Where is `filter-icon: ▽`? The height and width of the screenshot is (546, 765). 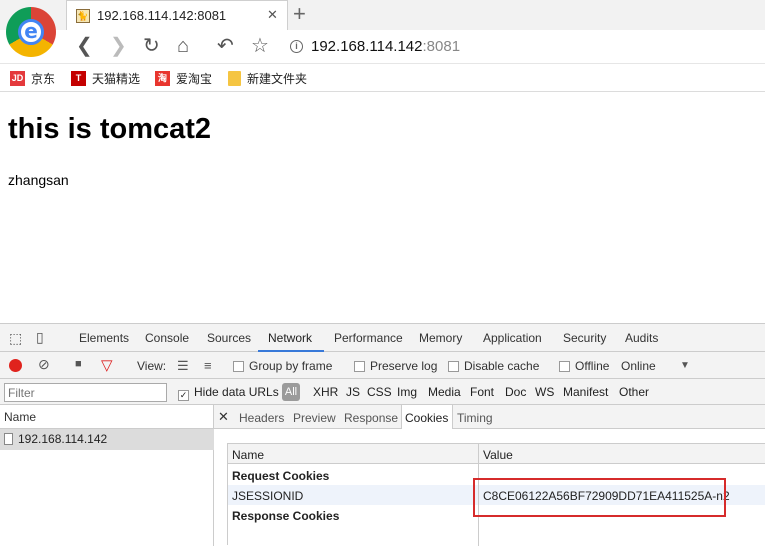
filter-icon: ▽ is located at coordinates (107, 365).